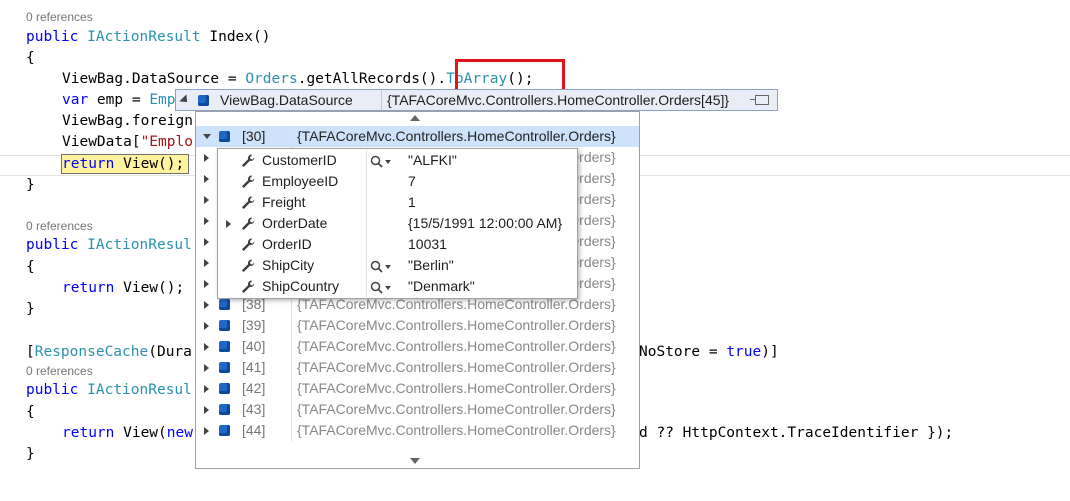 The height and width of the screenshot is (501, 1070). I want to click on field-name: ShipCountry, so click(301, 286).